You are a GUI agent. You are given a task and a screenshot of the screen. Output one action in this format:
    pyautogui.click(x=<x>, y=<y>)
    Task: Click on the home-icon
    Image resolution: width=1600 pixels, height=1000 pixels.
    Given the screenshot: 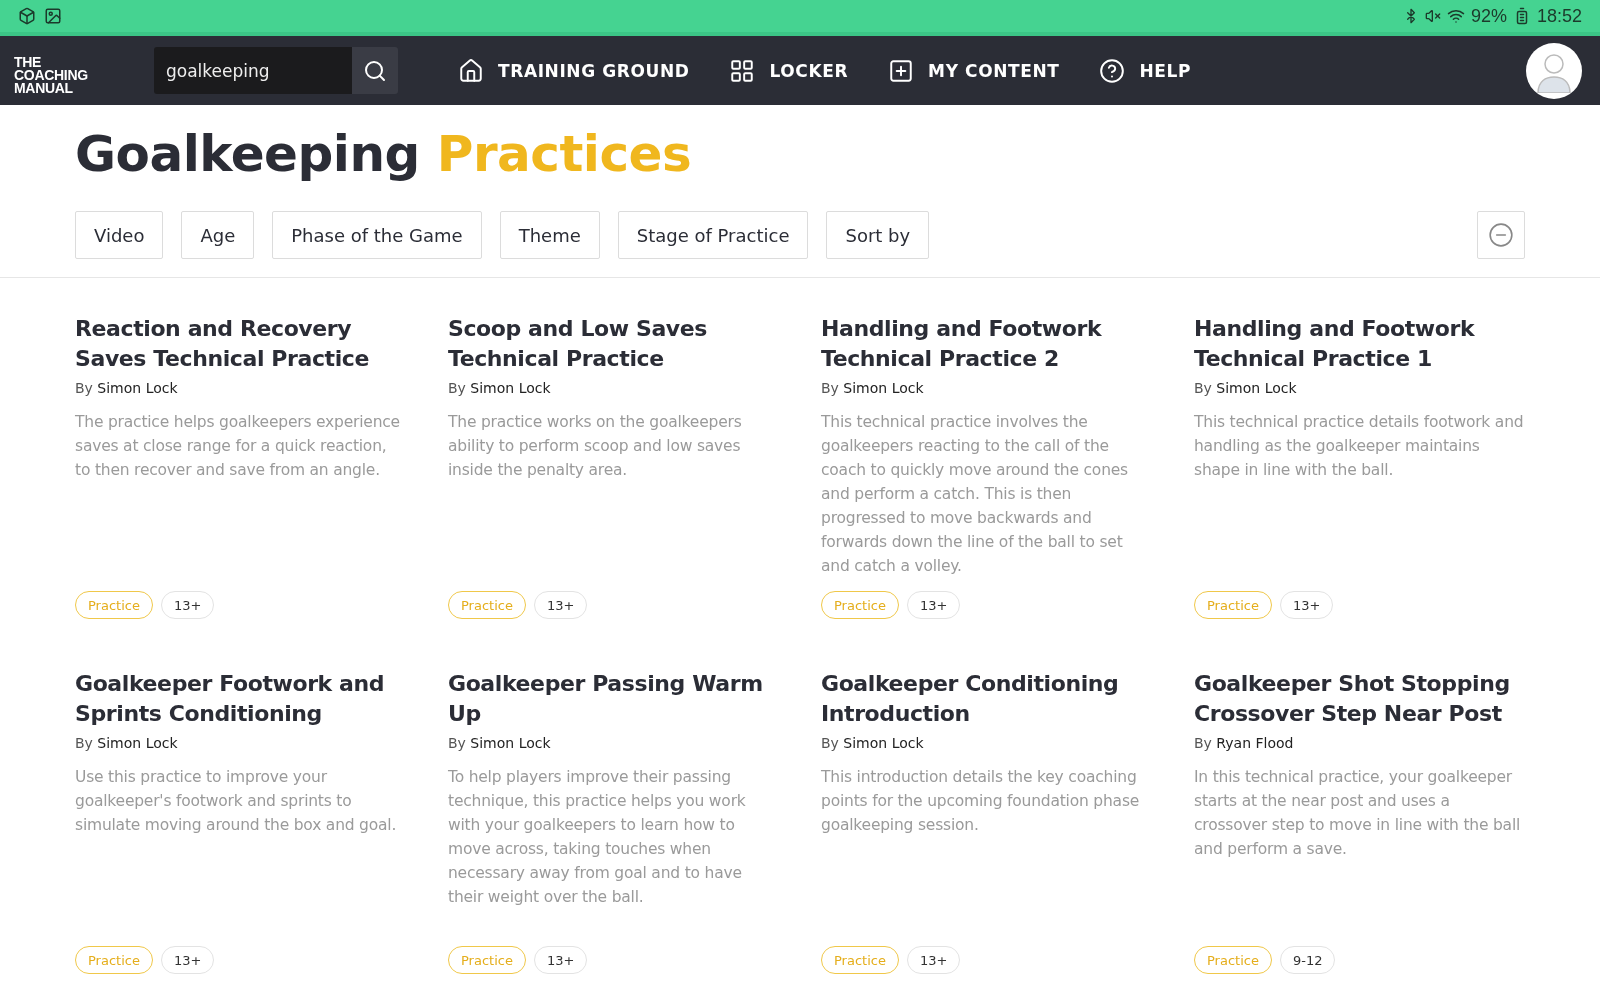 What is the action you would take?
    pyautogui.click(x=471, y=70)
    